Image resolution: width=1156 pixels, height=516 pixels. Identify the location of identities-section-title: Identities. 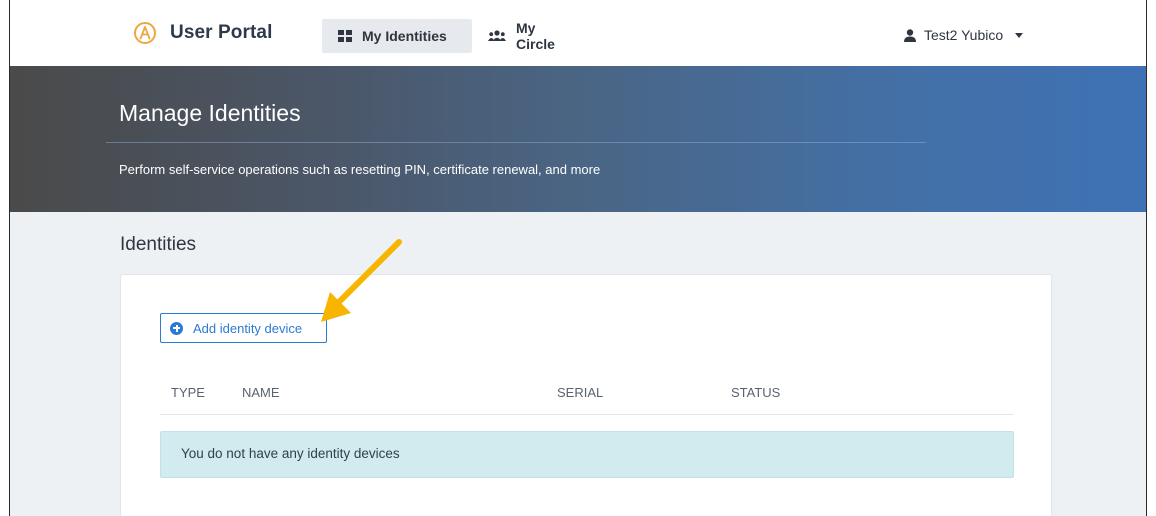
(158, 244).